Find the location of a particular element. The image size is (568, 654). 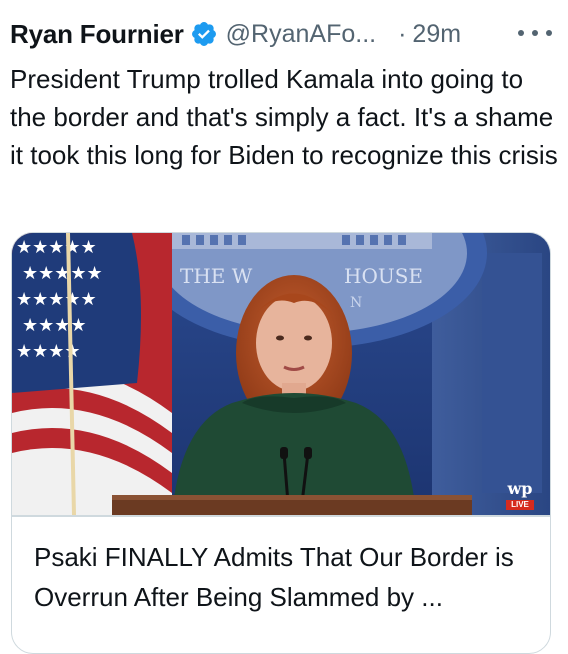

washington-post-live-badge: wp LIVE is located at coordinates (520, 495).